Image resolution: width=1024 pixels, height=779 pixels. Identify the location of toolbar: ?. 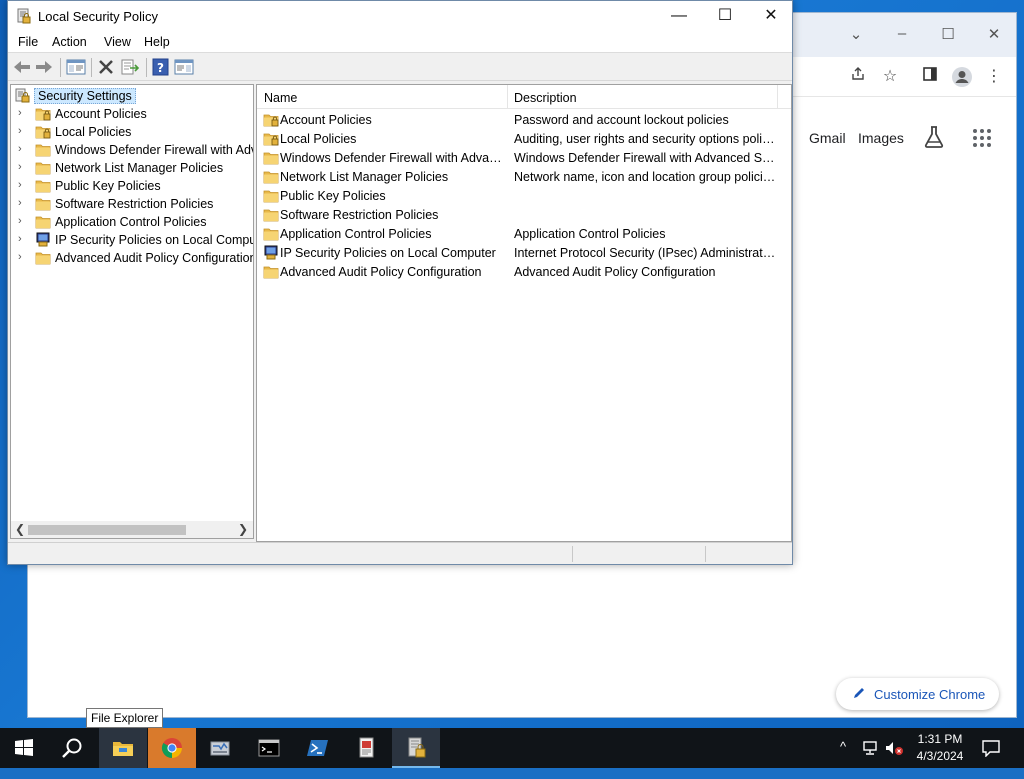
(400, 67).